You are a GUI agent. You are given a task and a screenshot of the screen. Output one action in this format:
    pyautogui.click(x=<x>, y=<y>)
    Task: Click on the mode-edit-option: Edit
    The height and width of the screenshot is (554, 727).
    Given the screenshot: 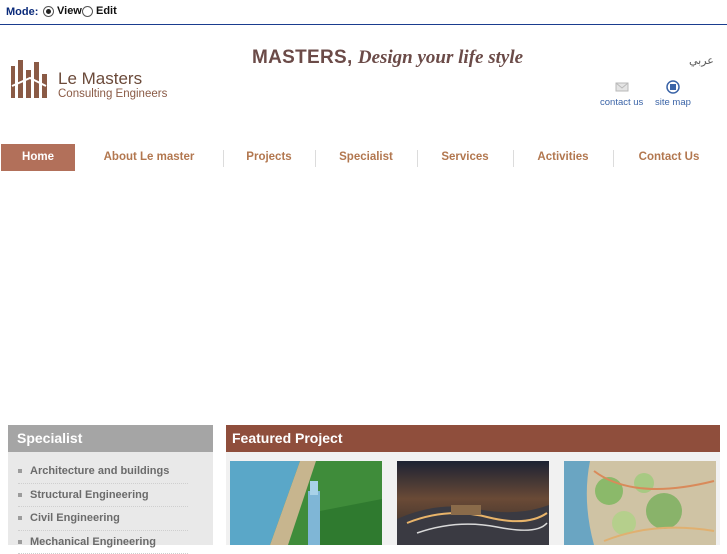 What is the action you would take?
    pyautogui.click(x=99, y=11)
    